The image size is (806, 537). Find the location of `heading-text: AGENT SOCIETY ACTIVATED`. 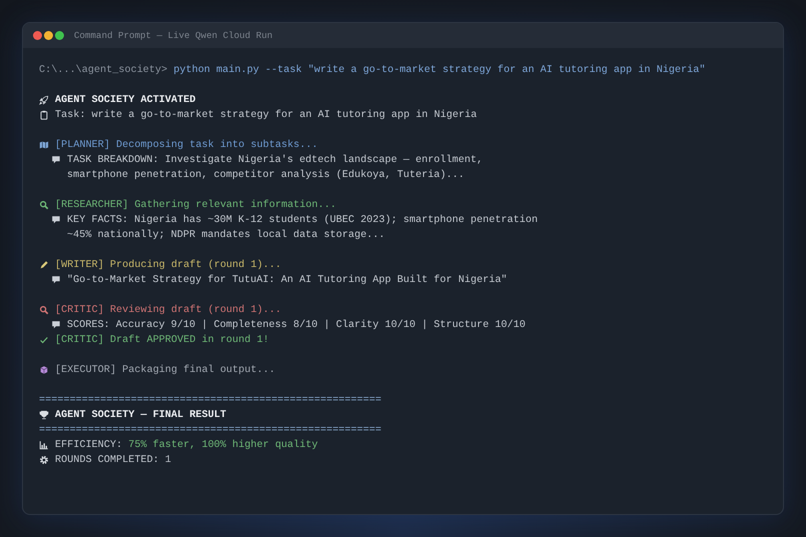

heading-text: AGENT SOCIETY ACTIVATED is located at coordinates (125, 101).